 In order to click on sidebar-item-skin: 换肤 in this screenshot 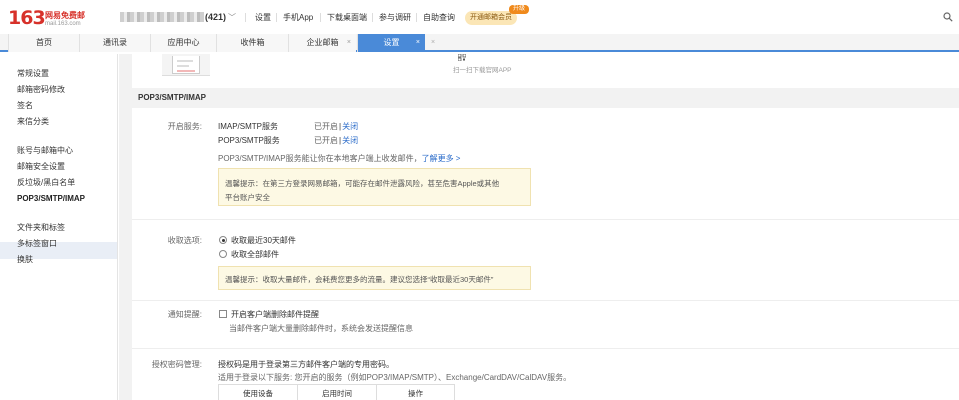, I will do `click(25, 259)`.